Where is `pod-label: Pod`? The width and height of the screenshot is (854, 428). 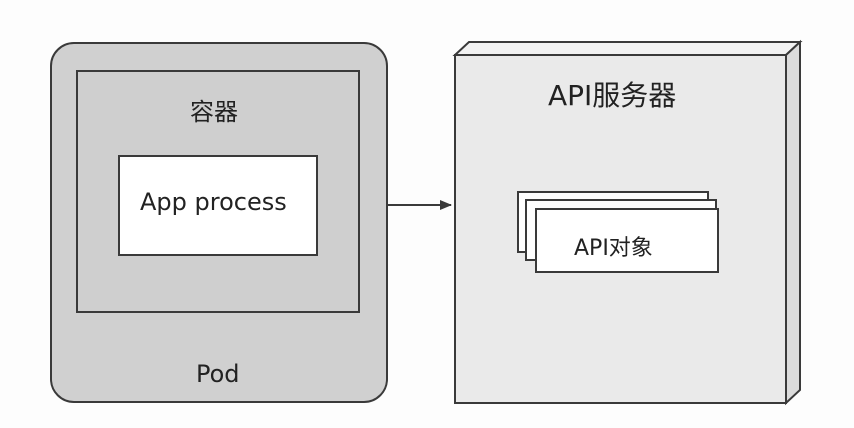 pod-label: Pod is located at coordinates (218, 374).